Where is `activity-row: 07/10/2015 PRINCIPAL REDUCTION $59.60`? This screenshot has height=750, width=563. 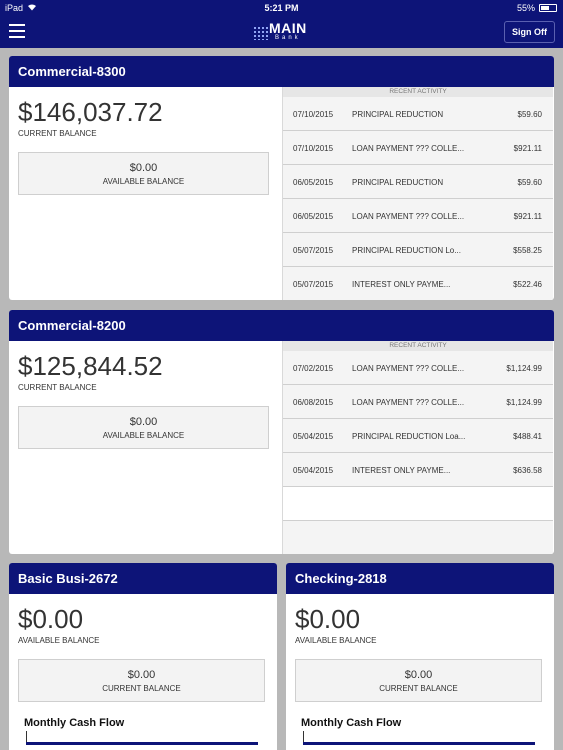 activity-row: 07/10/2015 PRINCIPAL REDUCTION $59.60 is located at coordinates (418, 114).